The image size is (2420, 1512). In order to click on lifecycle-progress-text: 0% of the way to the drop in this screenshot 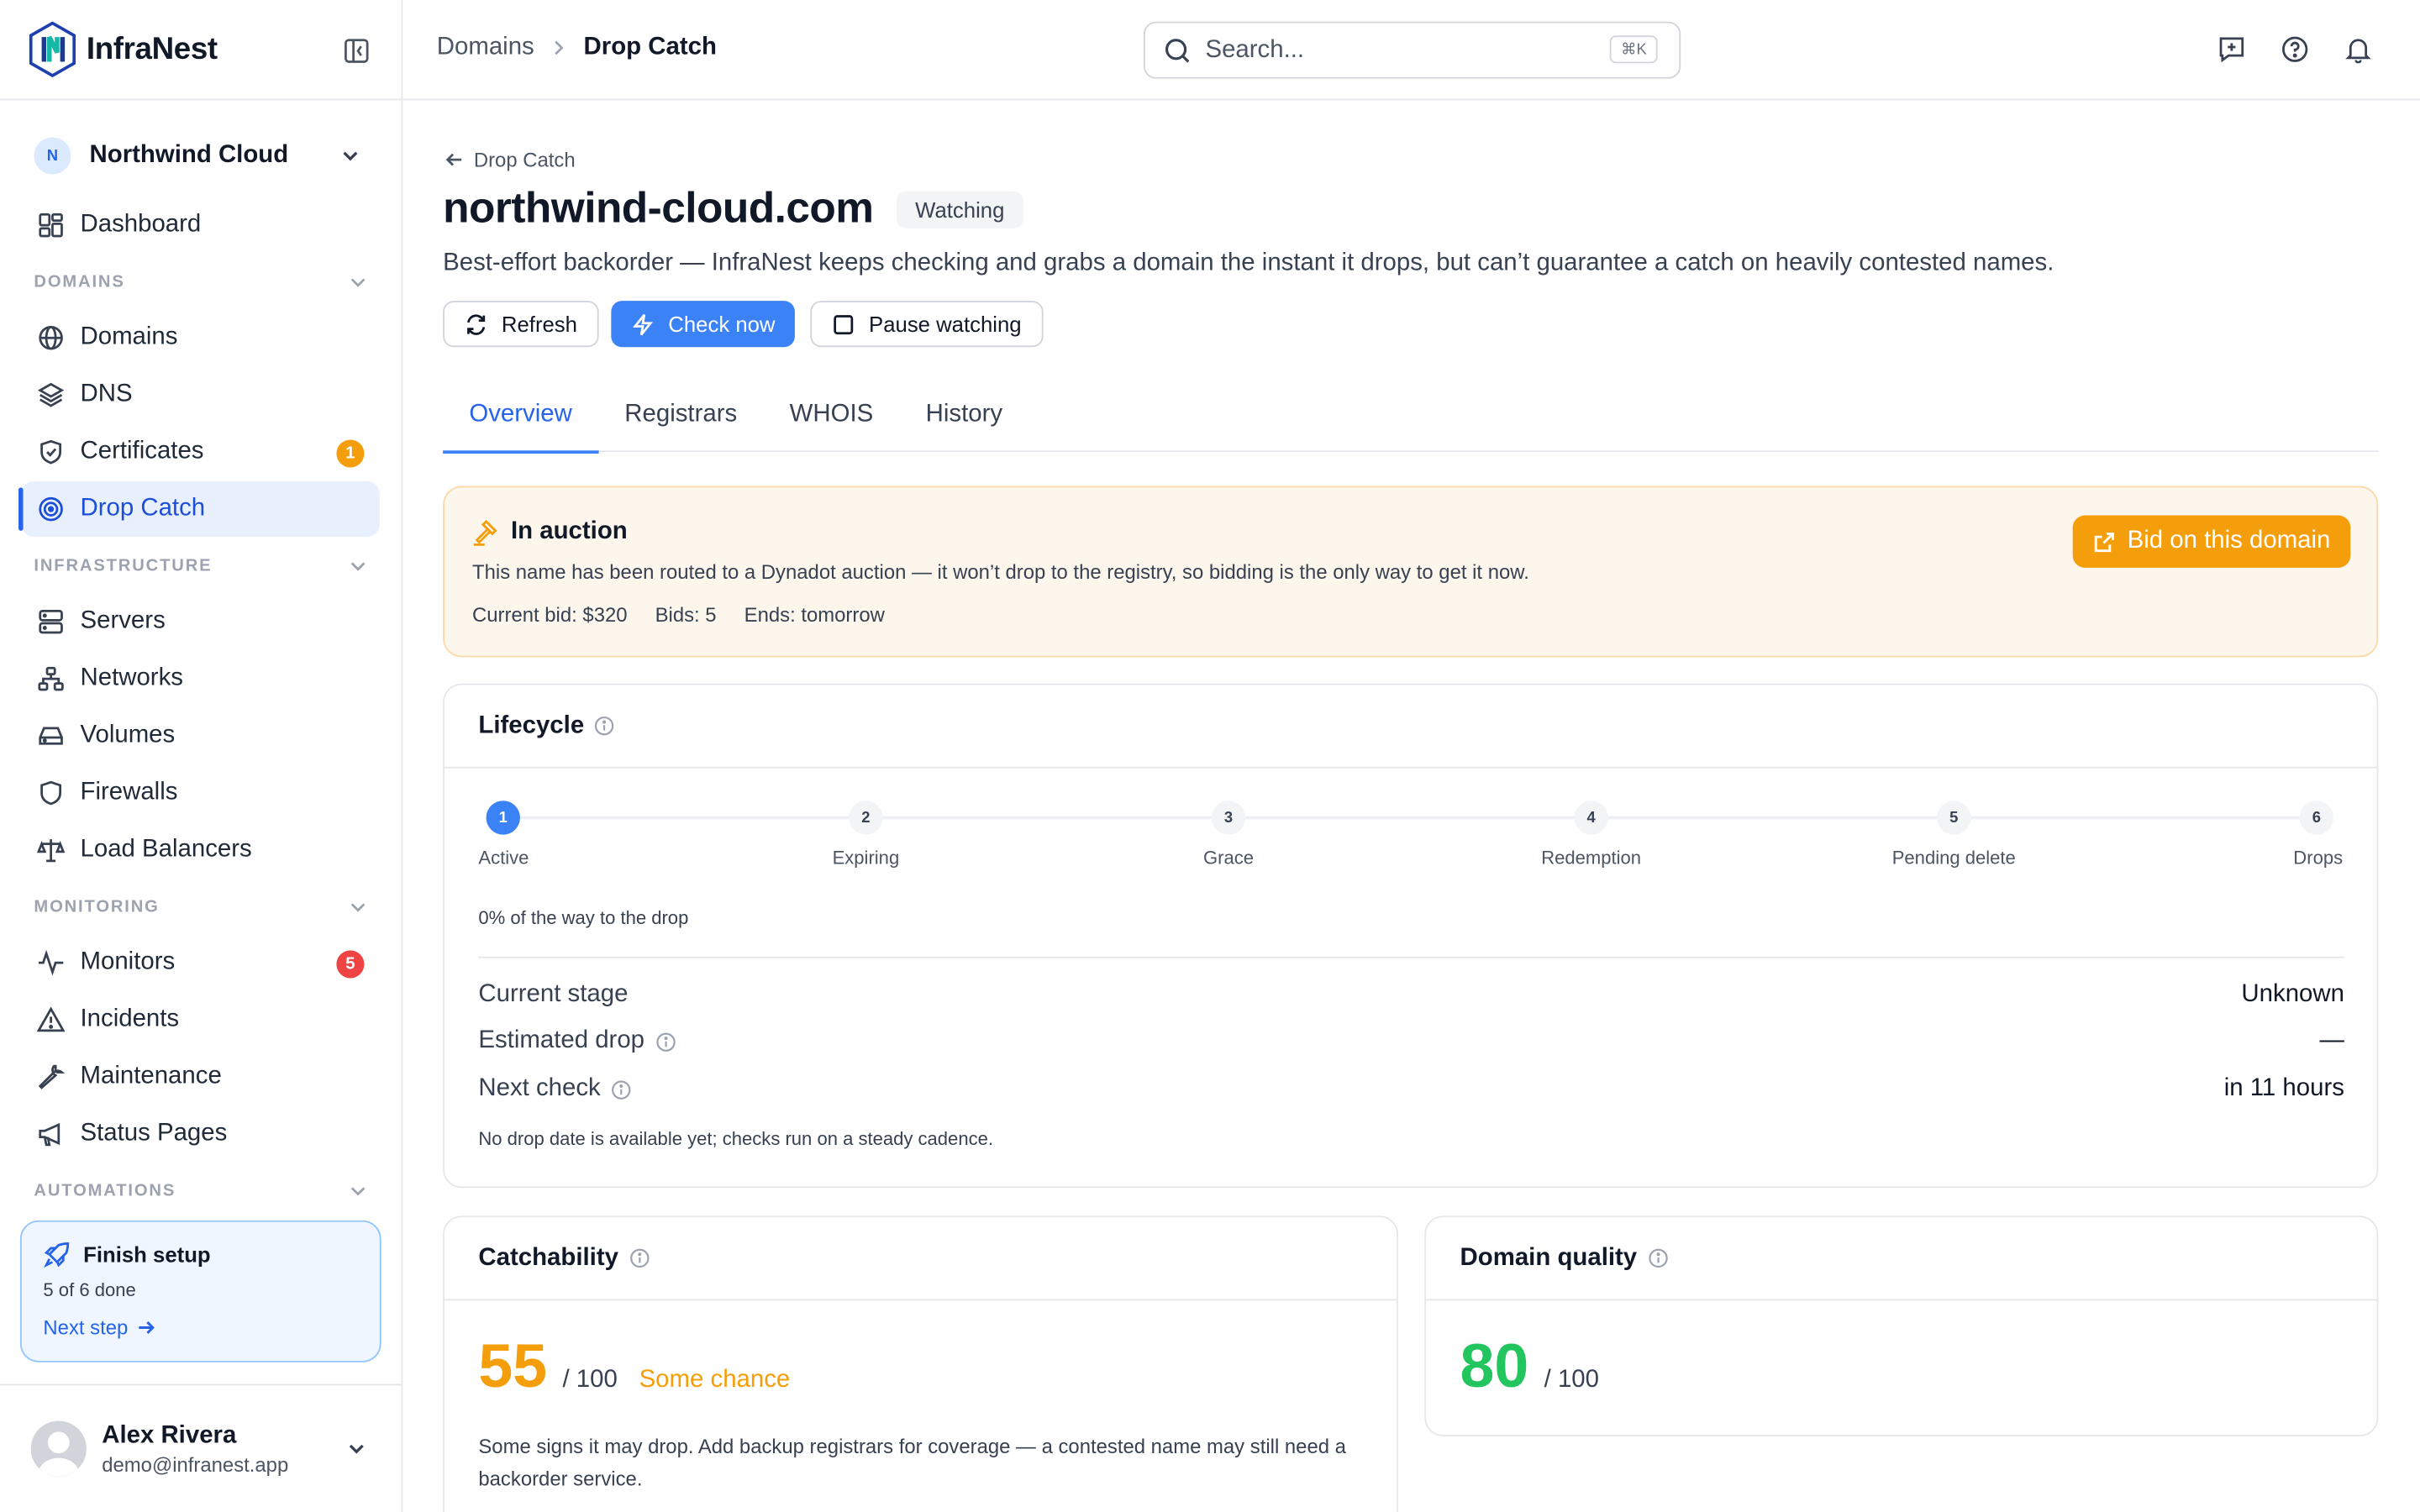, I will do `click(583, 917)`.